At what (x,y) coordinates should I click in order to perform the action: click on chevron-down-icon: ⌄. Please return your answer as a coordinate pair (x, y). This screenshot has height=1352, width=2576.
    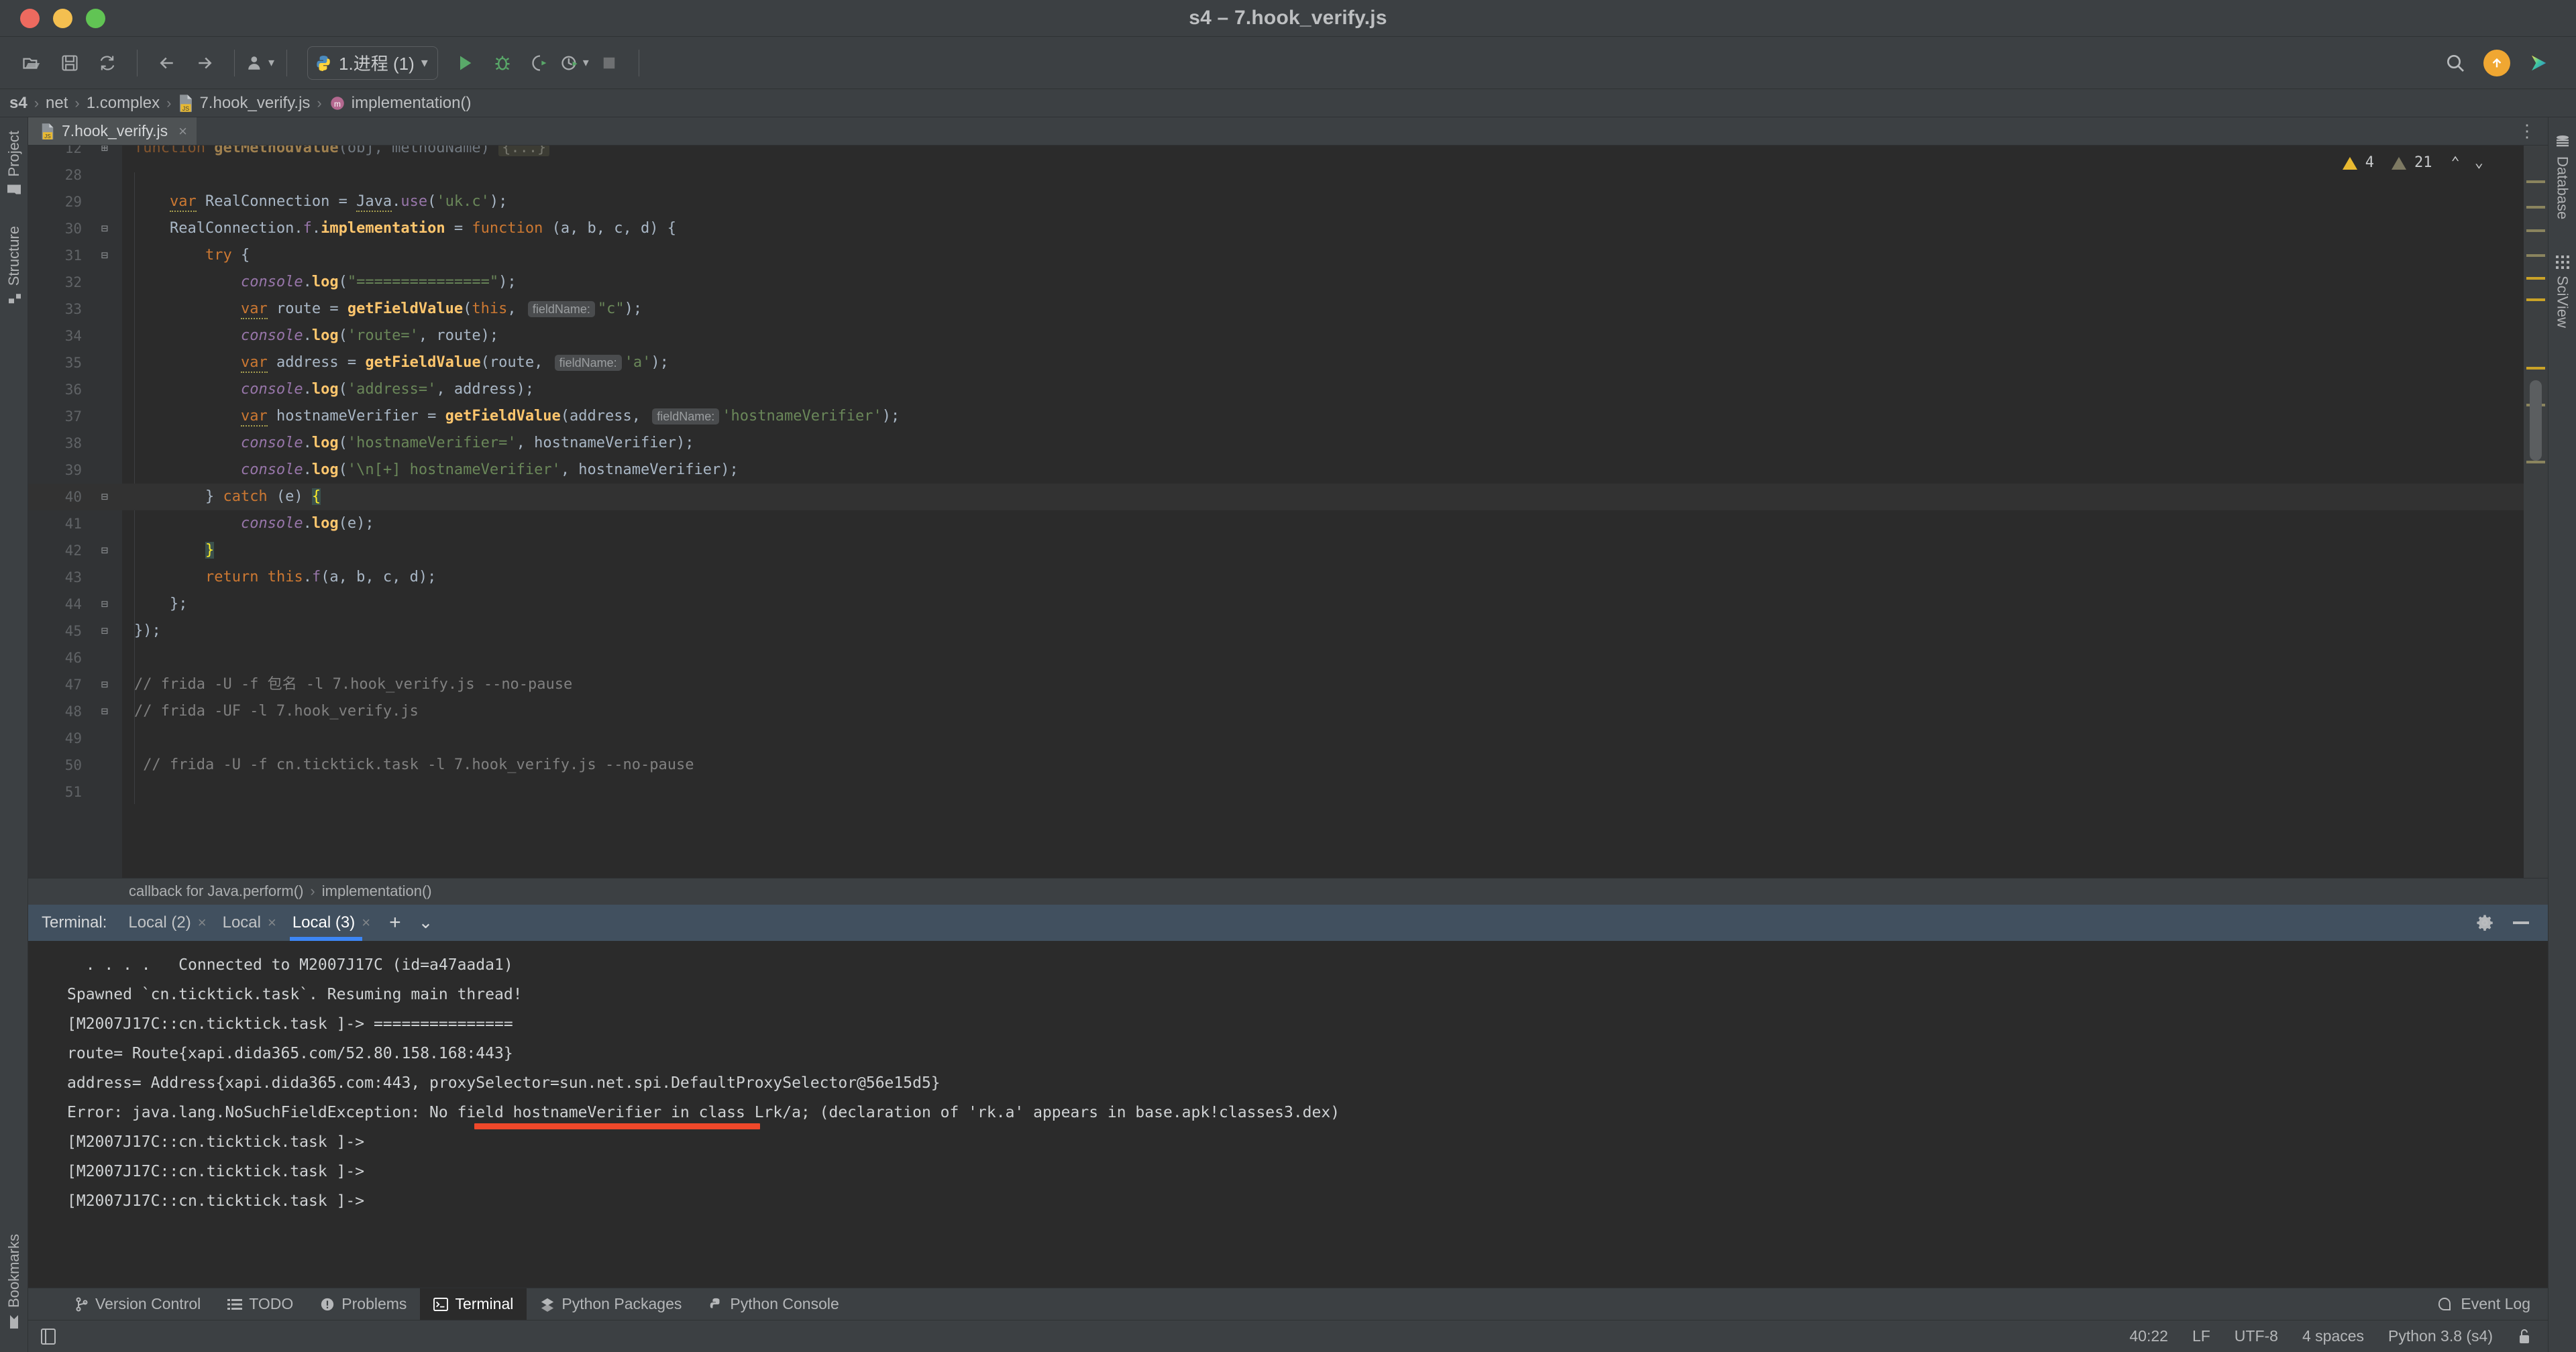
    Looking at the image, I should click on (426, 922).